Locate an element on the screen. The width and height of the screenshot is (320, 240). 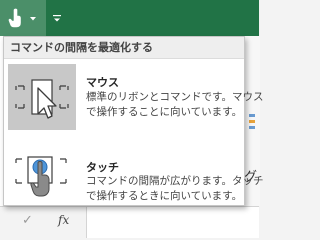
insert-function-button: fx is located at coordinates (63, 220).